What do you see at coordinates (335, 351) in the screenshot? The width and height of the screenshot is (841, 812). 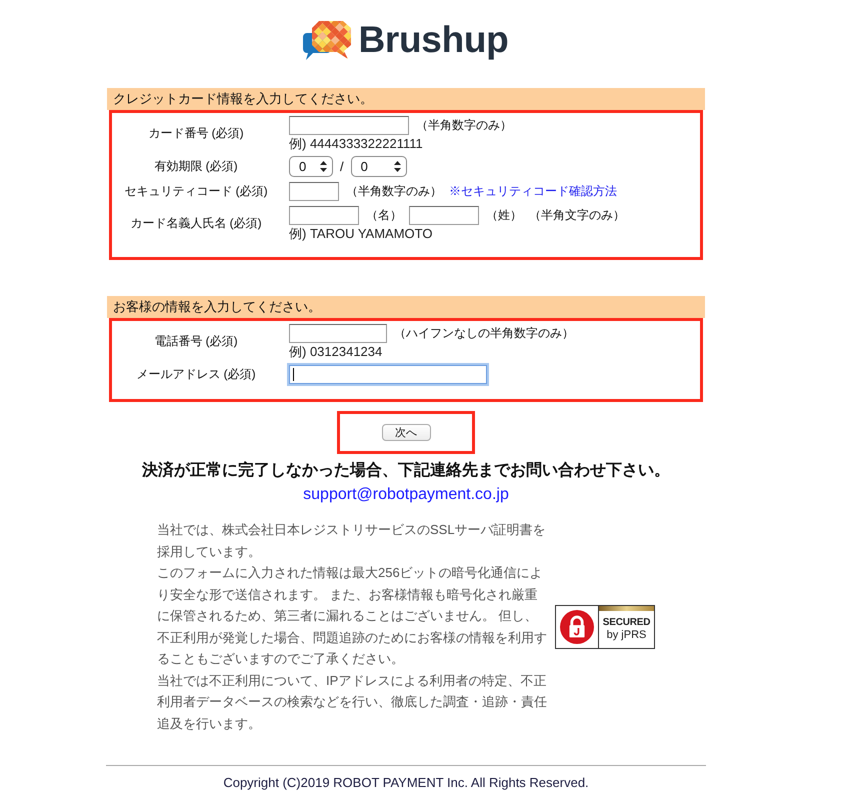 I see `example-text: 例) 0312341234` at bounding box center [335, 351].